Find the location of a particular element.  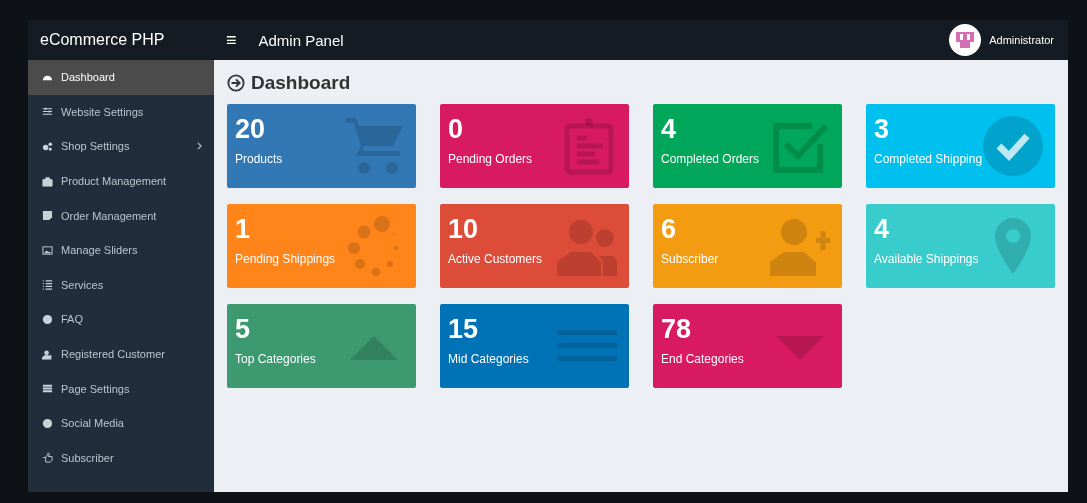

stat-label: Mid Categories is located at coordinates (488, 359).